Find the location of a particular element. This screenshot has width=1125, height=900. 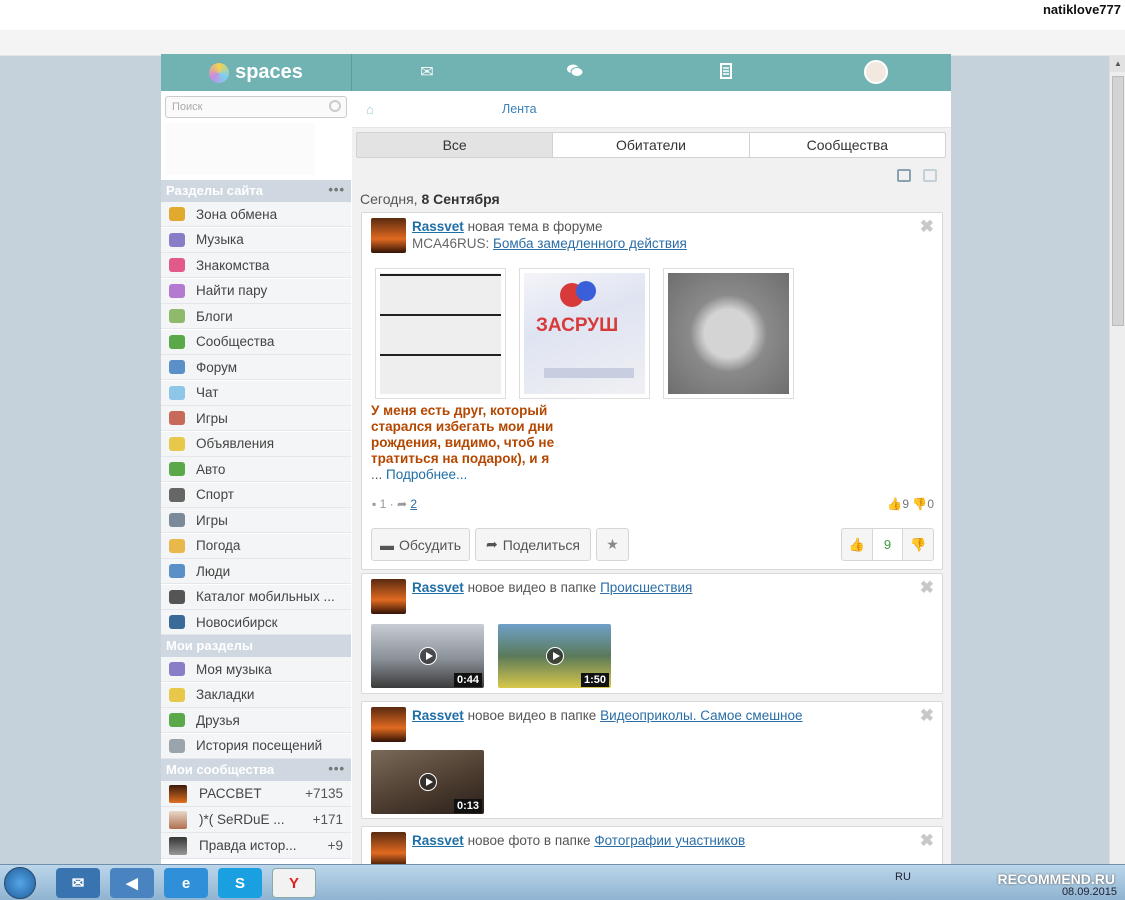

video-thumbnail: 0:13 is located at coordinates (427, 782).